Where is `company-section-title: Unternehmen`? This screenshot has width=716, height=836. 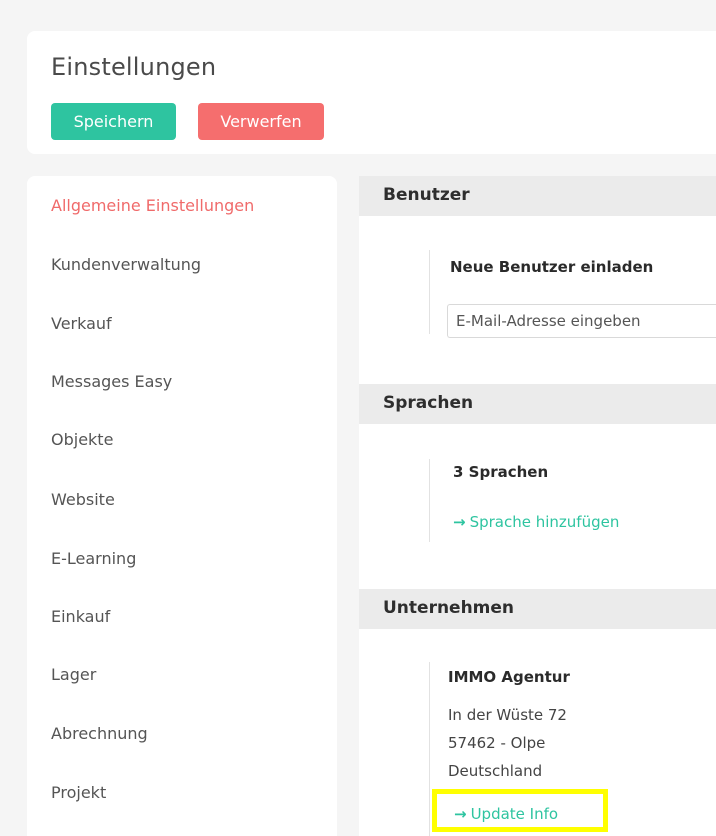
company-section-title: Unternehmen is located at coordinates (449, 608).